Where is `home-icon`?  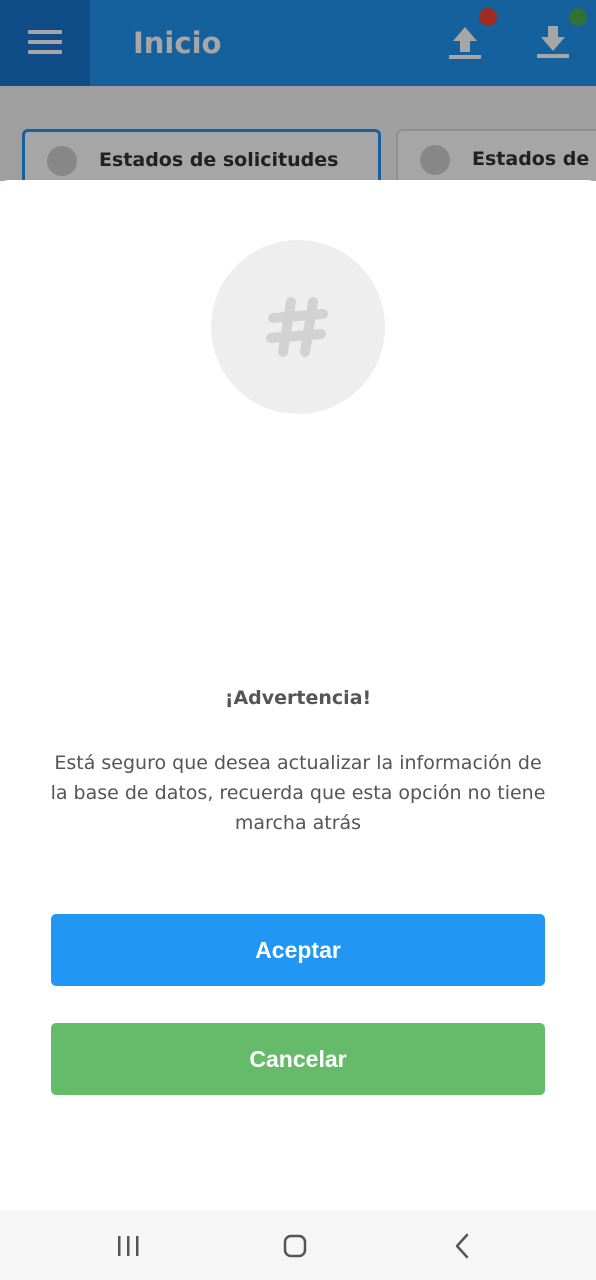
home-icon is located at coordinates (295, 1246).